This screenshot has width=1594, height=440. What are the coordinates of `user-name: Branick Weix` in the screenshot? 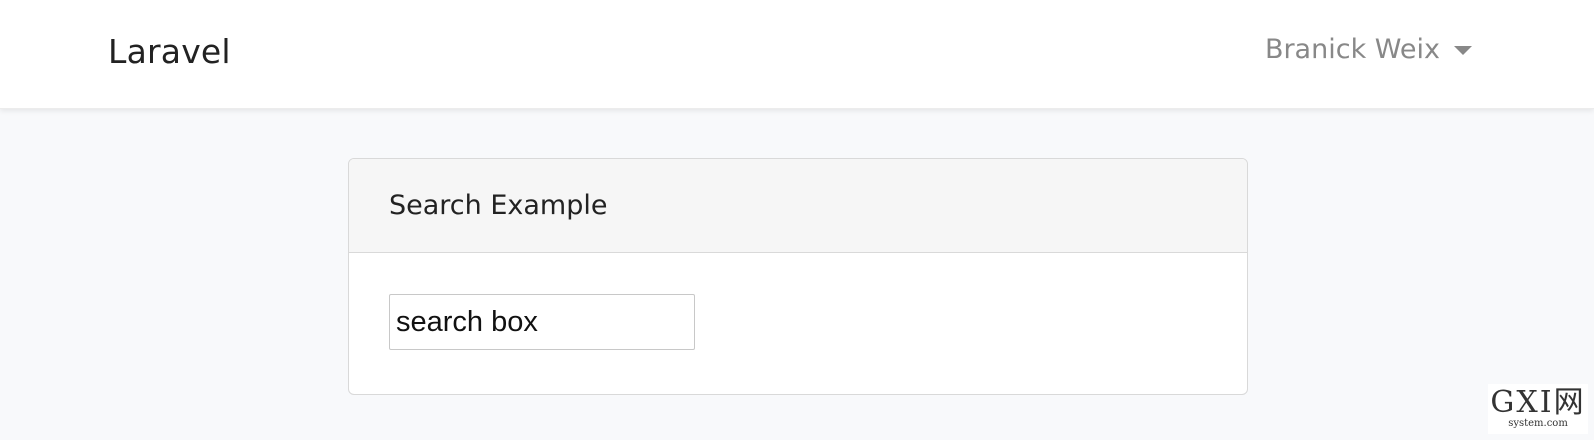 It's located at (1352, 49).